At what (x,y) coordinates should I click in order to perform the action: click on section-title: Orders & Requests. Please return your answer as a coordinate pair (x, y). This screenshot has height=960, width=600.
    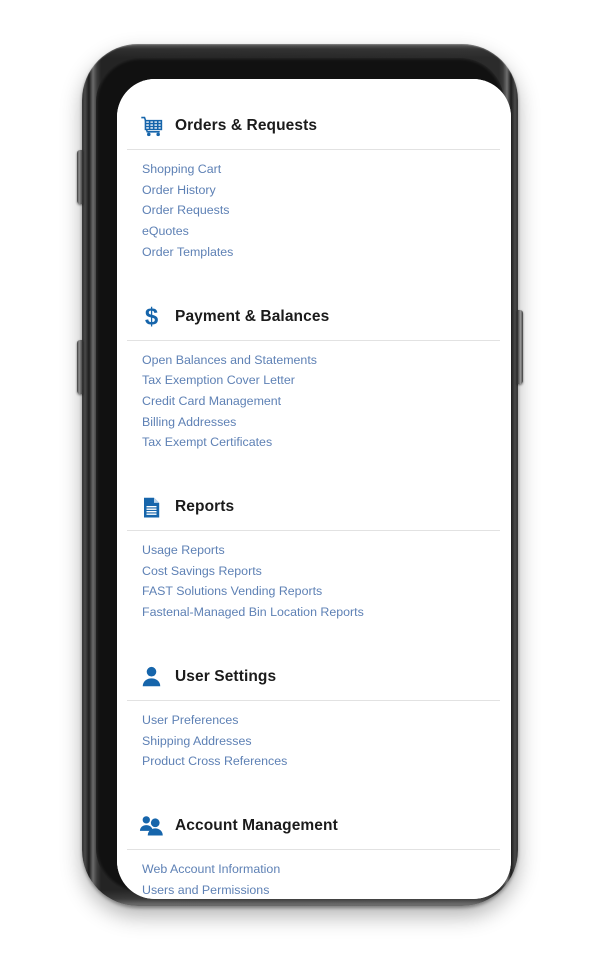
    Looking at the image, I should click on (246, 125).